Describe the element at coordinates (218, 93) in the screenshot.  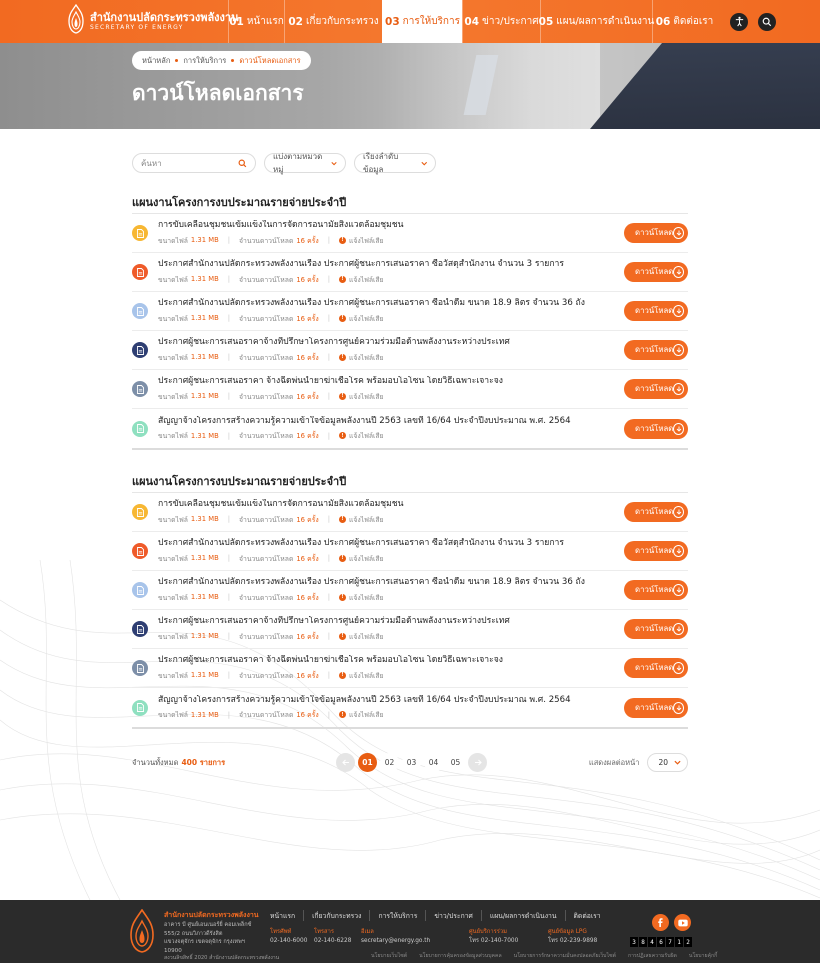
I see `page-title: ดาวน์โหลดเอกสาร` at that location.